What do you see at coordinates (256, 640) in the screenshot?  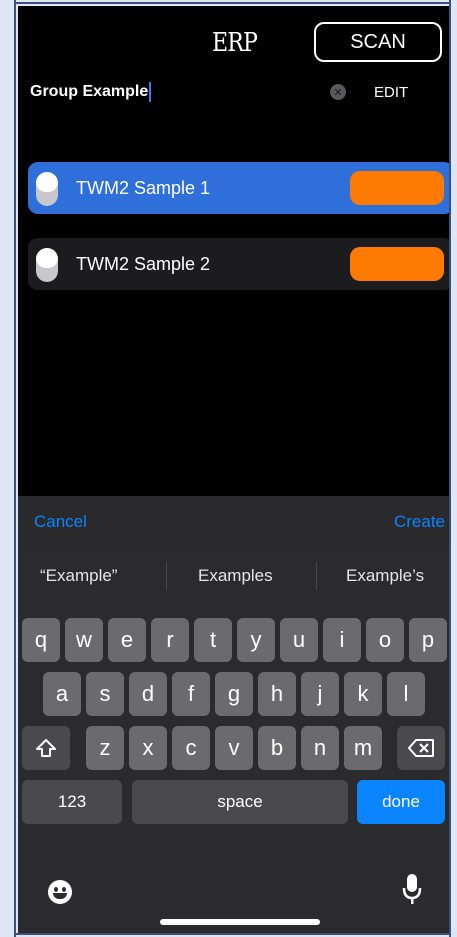 I see `key-y: y` at bounding box center [256, 640].